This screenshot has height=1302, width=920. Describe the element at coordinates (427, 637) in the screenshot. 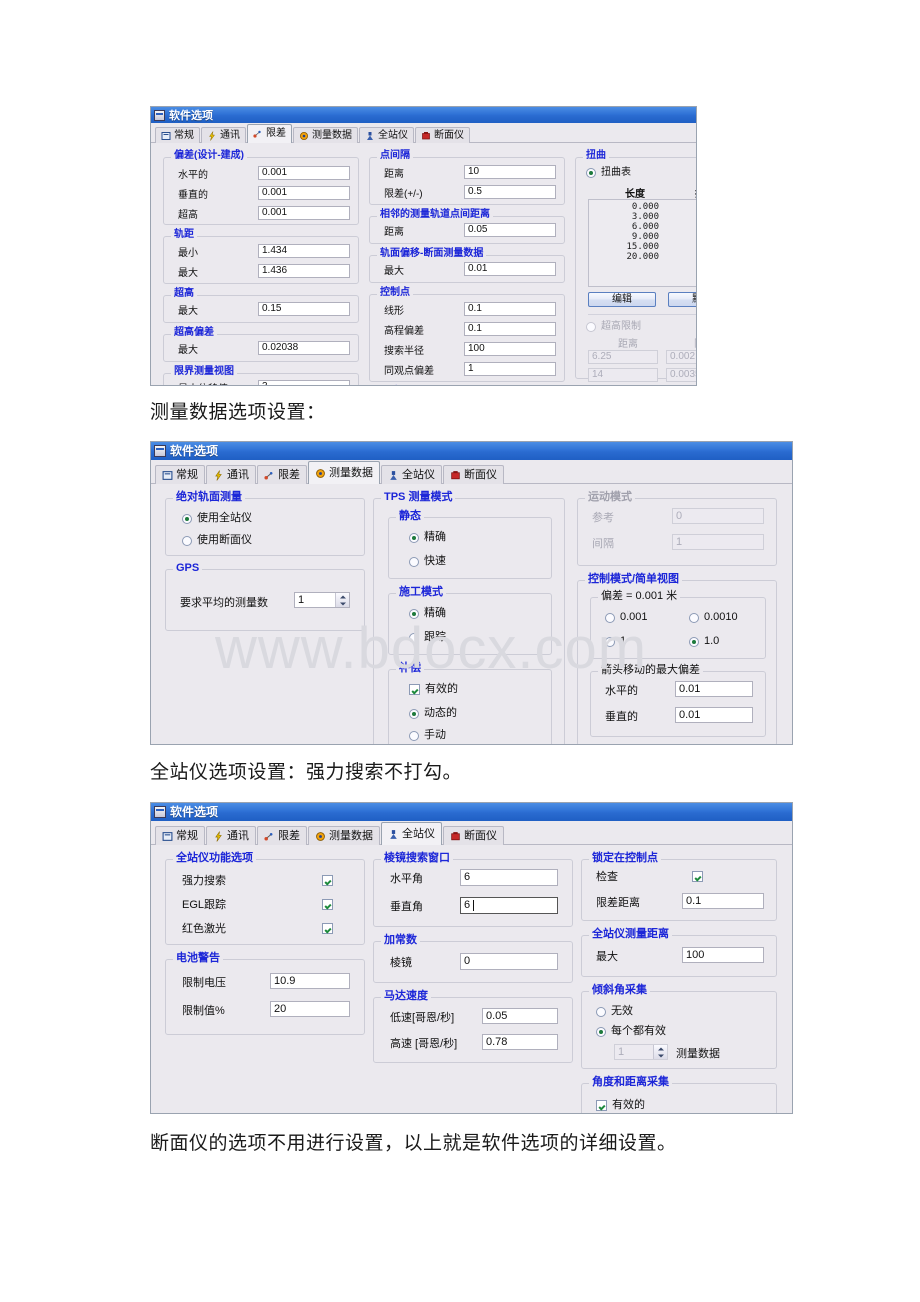

I see `radio-construction-tracking: 跟踪` at that location.